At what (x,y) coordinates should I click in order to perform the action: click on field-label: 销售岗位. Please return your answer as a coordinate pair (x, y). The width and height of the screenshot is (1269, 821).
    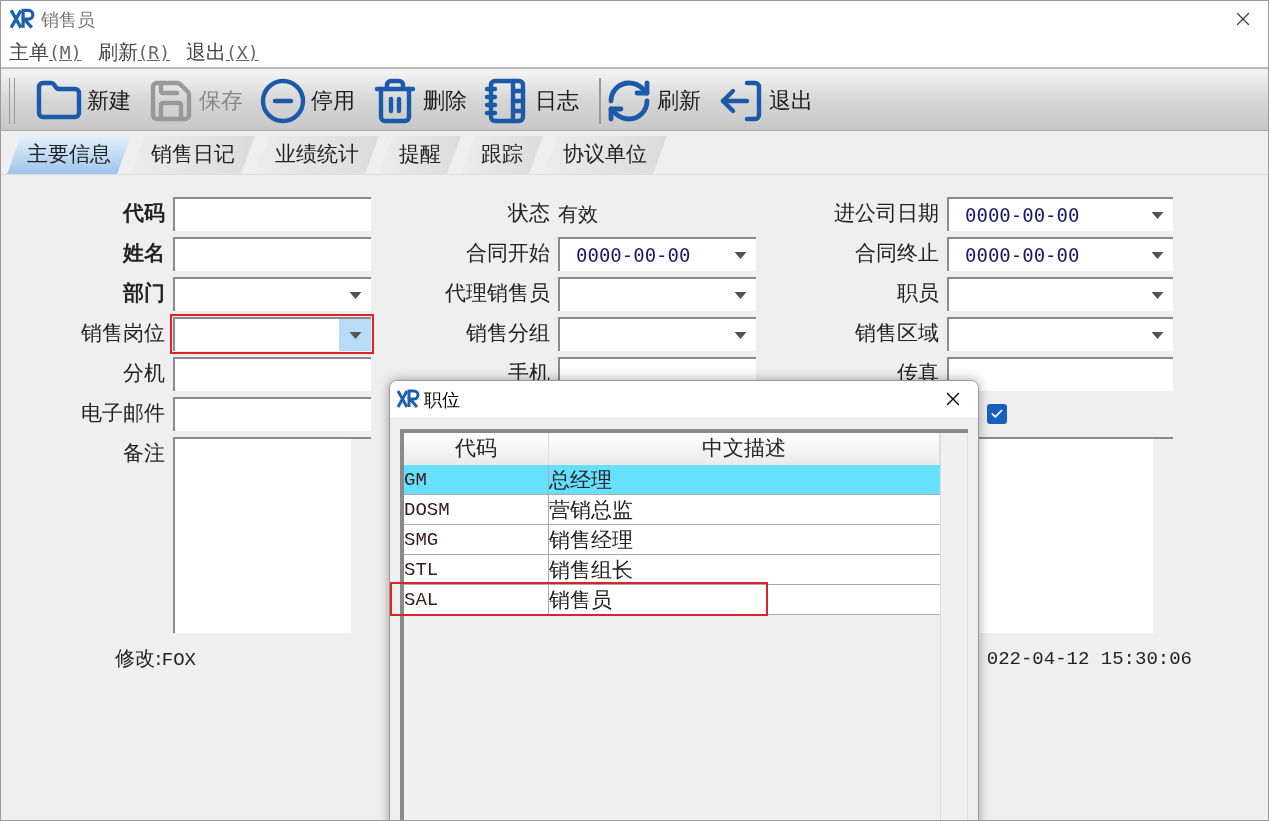
    Looking at the image, I should click on (123, 334).